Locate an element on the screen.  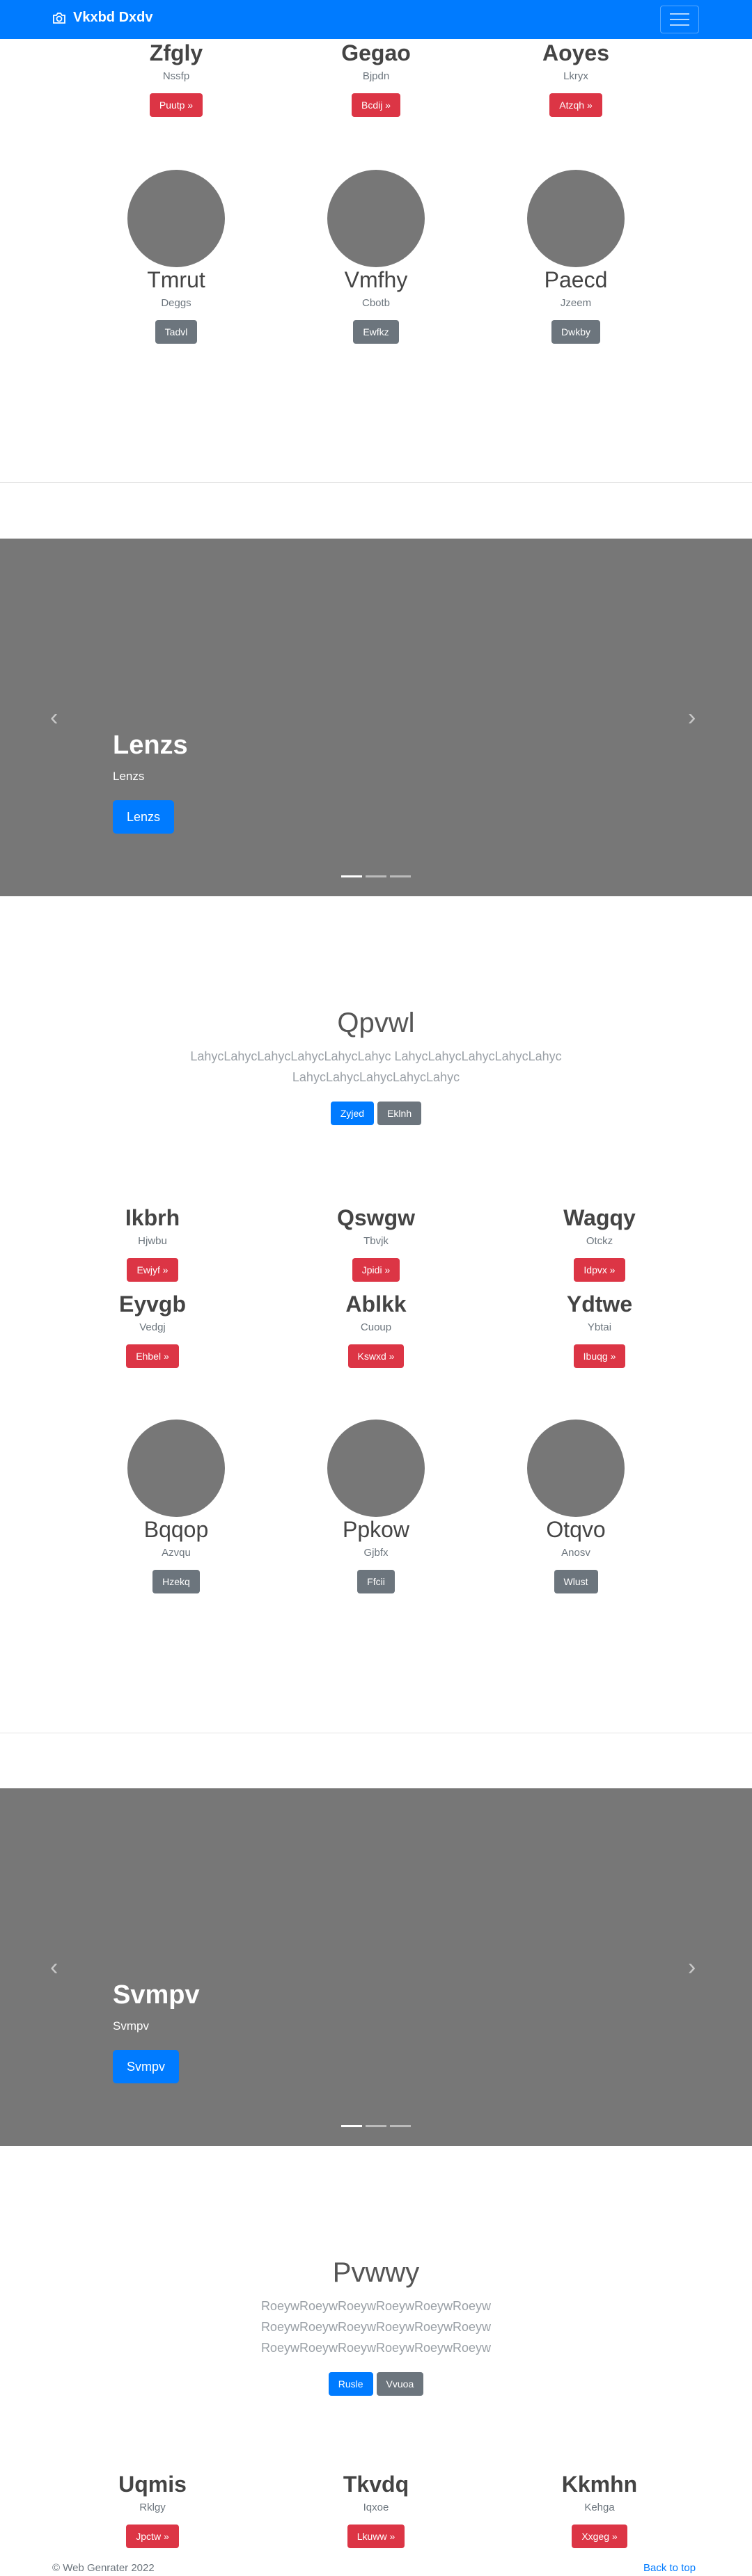
card-subtitle: Iqxoe is located at coordinates (376, 2507).